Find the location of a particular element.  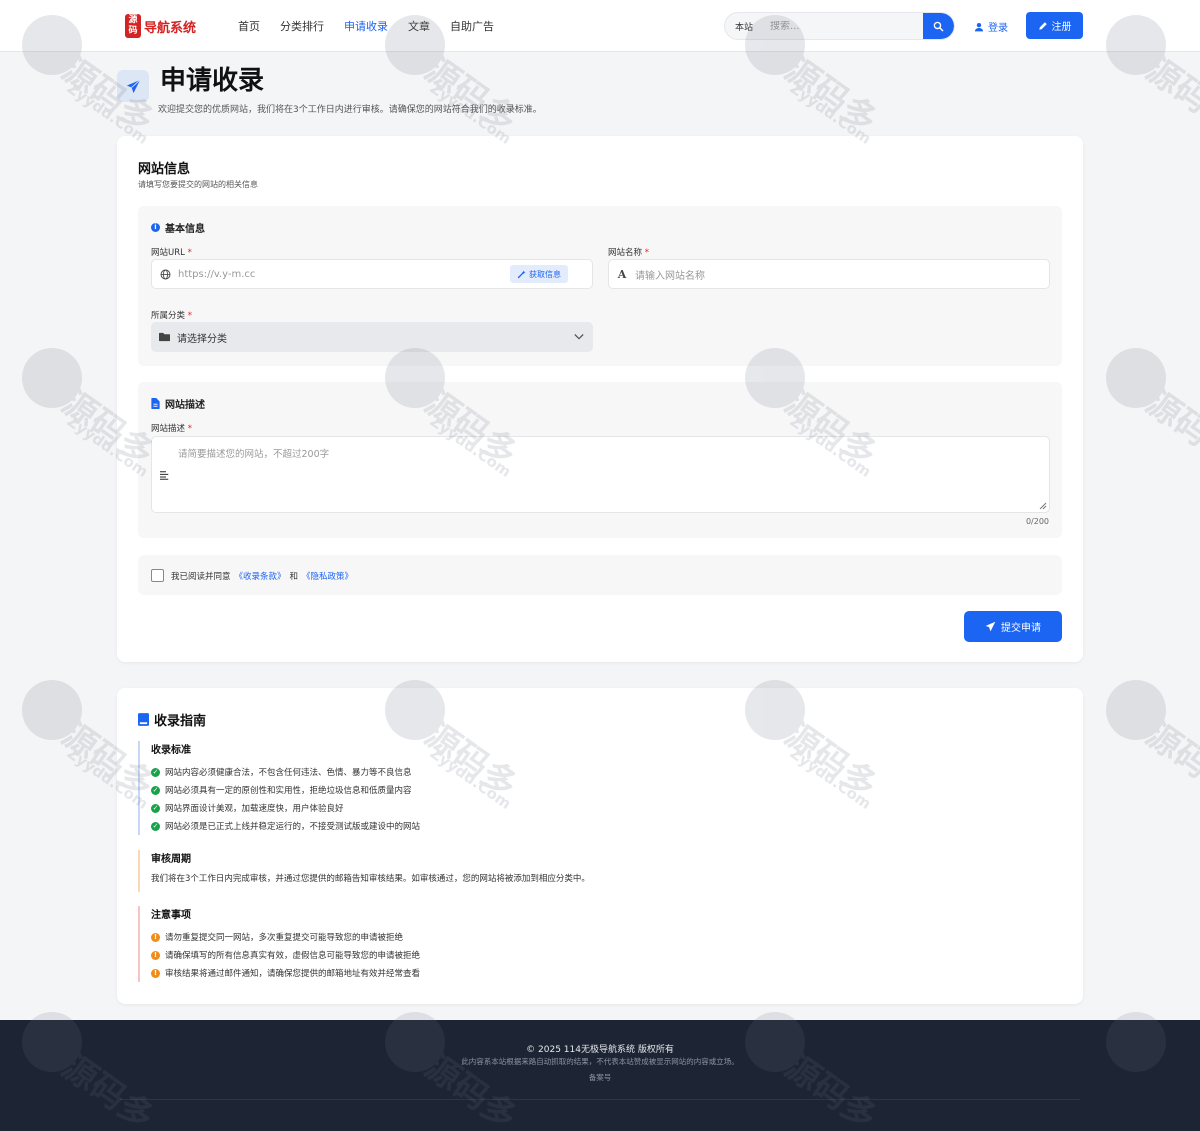

main-nav: 首页 分类排行 申请收录 文章 自助广告 is located at coordinates (366, 26).